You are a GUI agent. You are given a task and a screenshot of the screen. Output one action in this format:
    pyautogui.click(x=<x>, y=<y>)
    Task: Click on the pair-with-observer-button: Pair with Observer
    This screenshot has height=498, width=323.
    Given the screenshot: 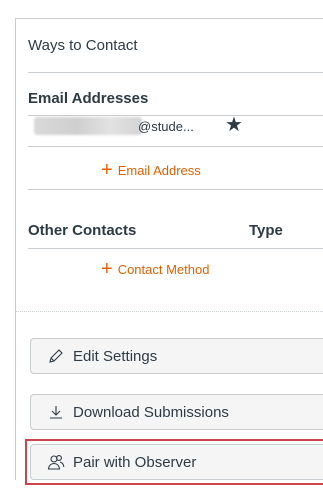 What is the action you would take?
    pyautogui.click(x=176, y=462)
    